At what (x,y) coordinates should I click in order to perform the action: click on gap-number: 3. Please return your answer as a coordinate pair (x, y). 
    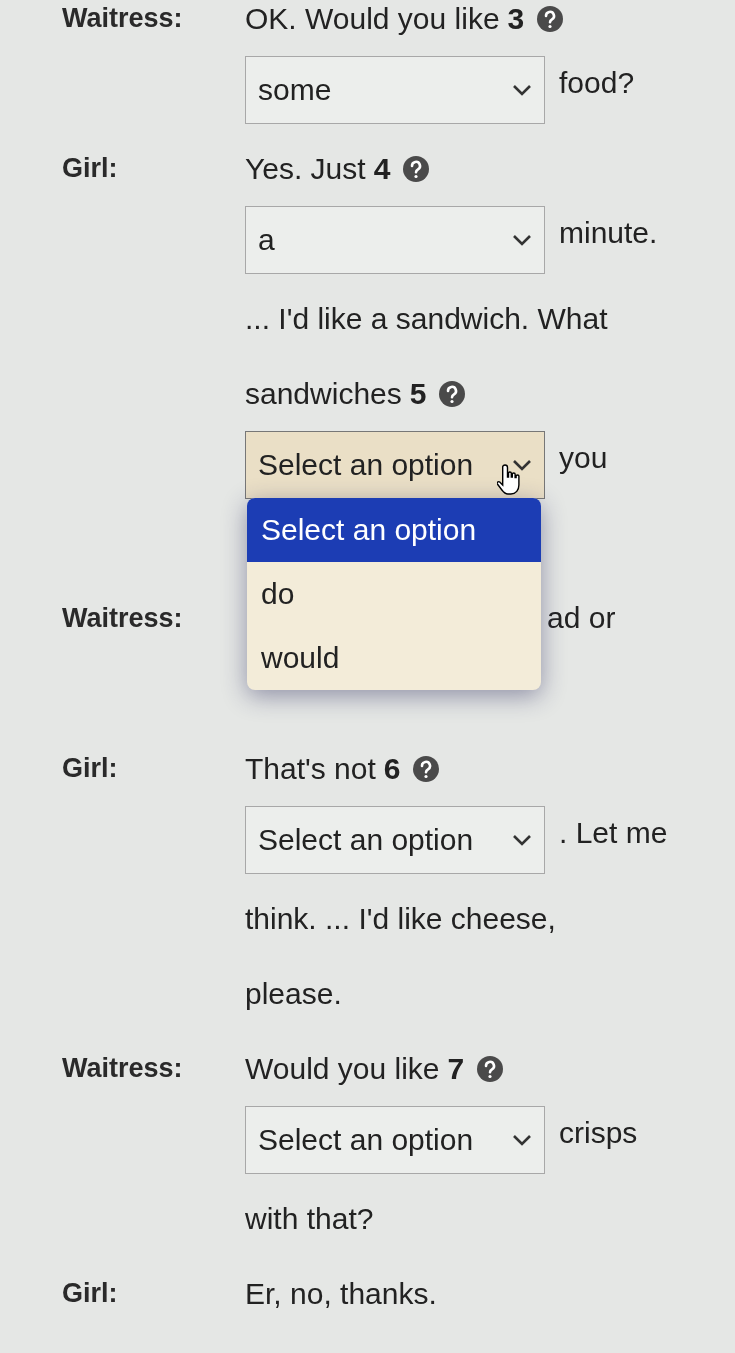
    Looking at the image, I should click on (516, 18).